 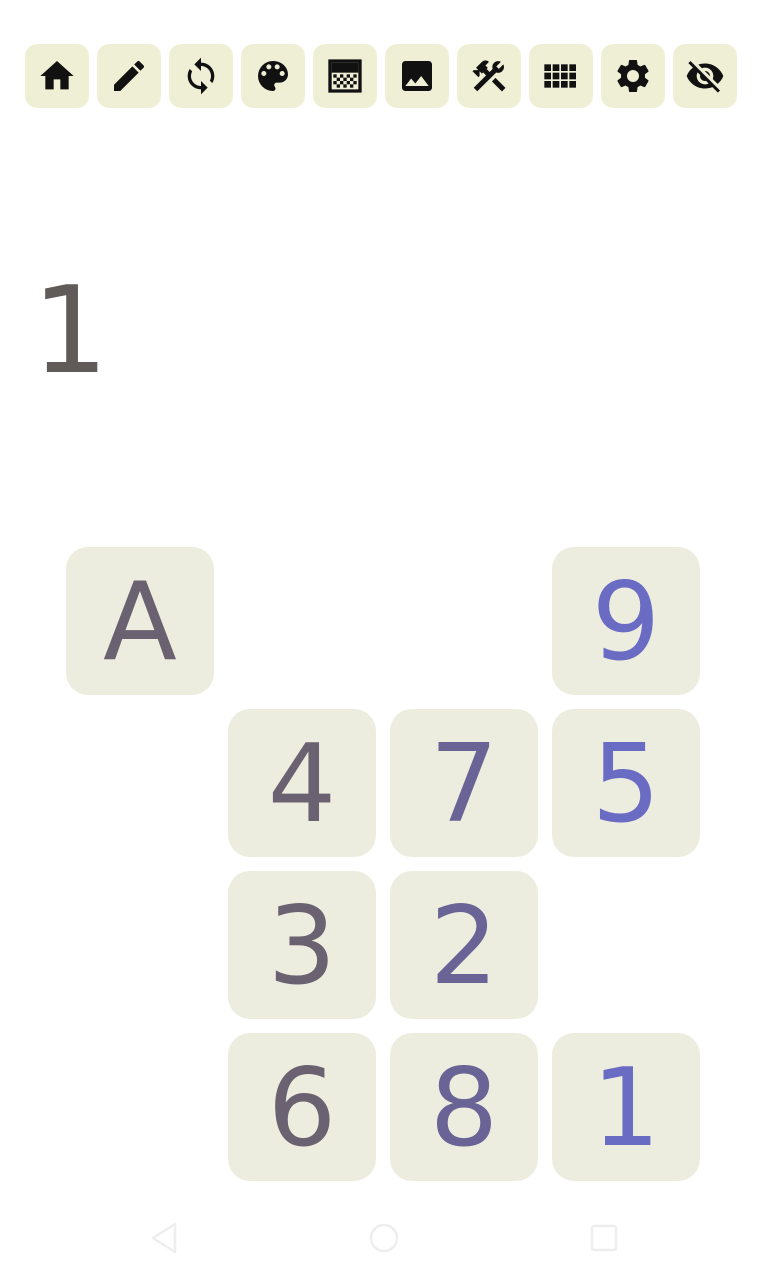 I want to click on tile-label: 9, so click(x=626, y=622).